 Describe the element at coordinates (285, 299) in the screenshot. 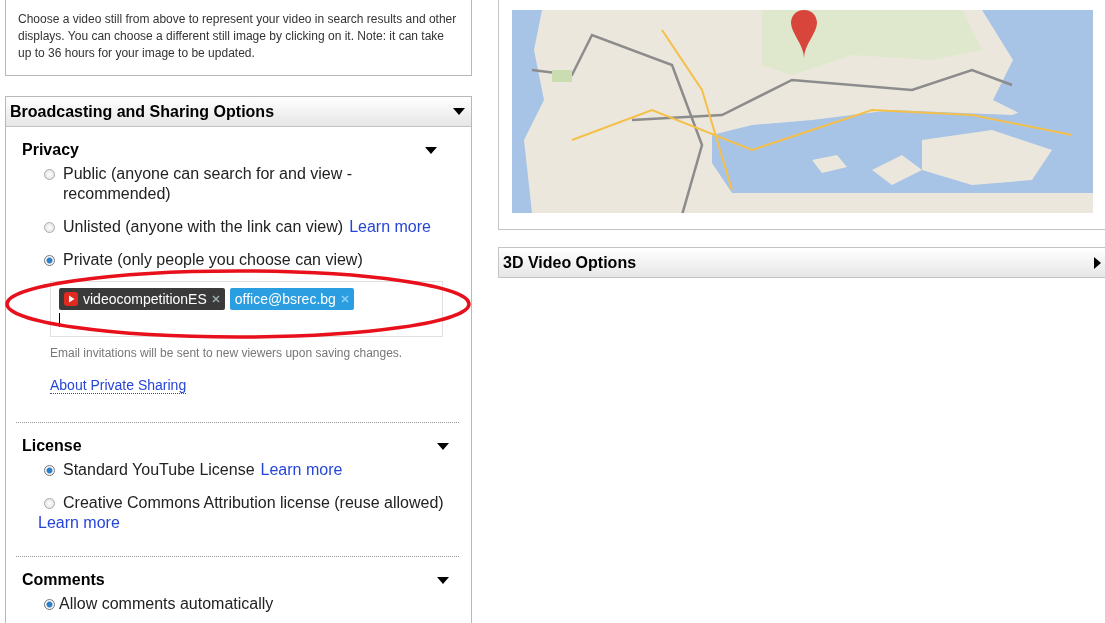

I see `tag-label: office@bsrec.bg` at that location.